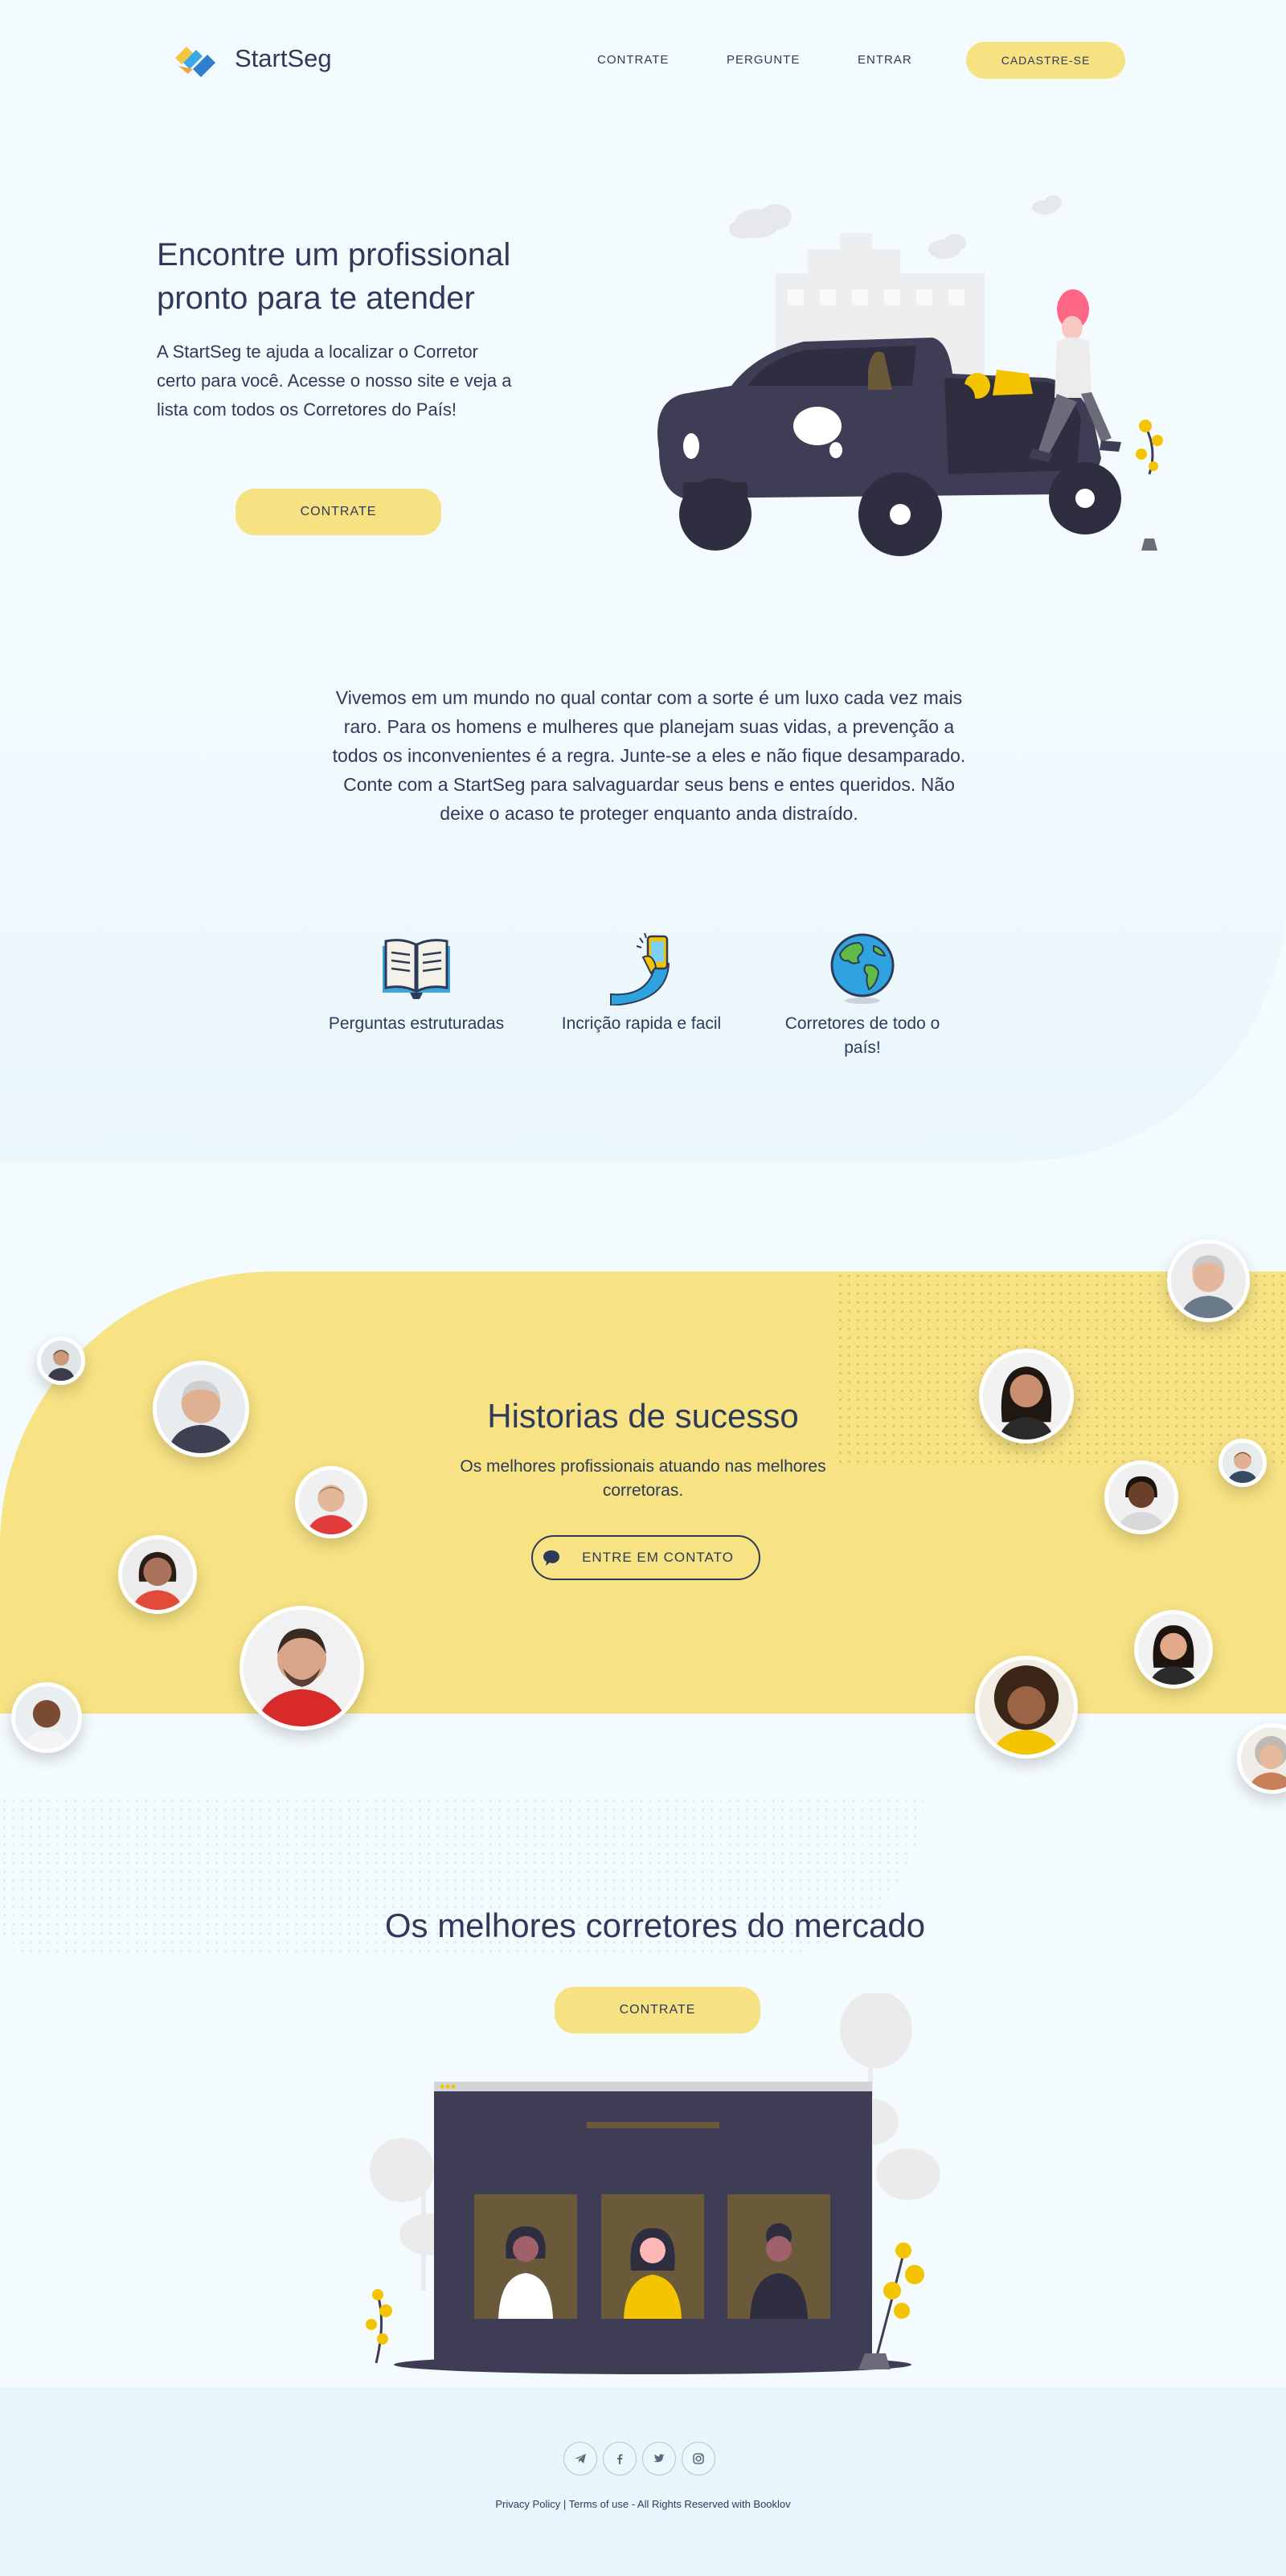 This screenshot has width=1286, height=2576. I want to click on rights-text: - All Rights Reserved with Booklov, so click(711, 2504).